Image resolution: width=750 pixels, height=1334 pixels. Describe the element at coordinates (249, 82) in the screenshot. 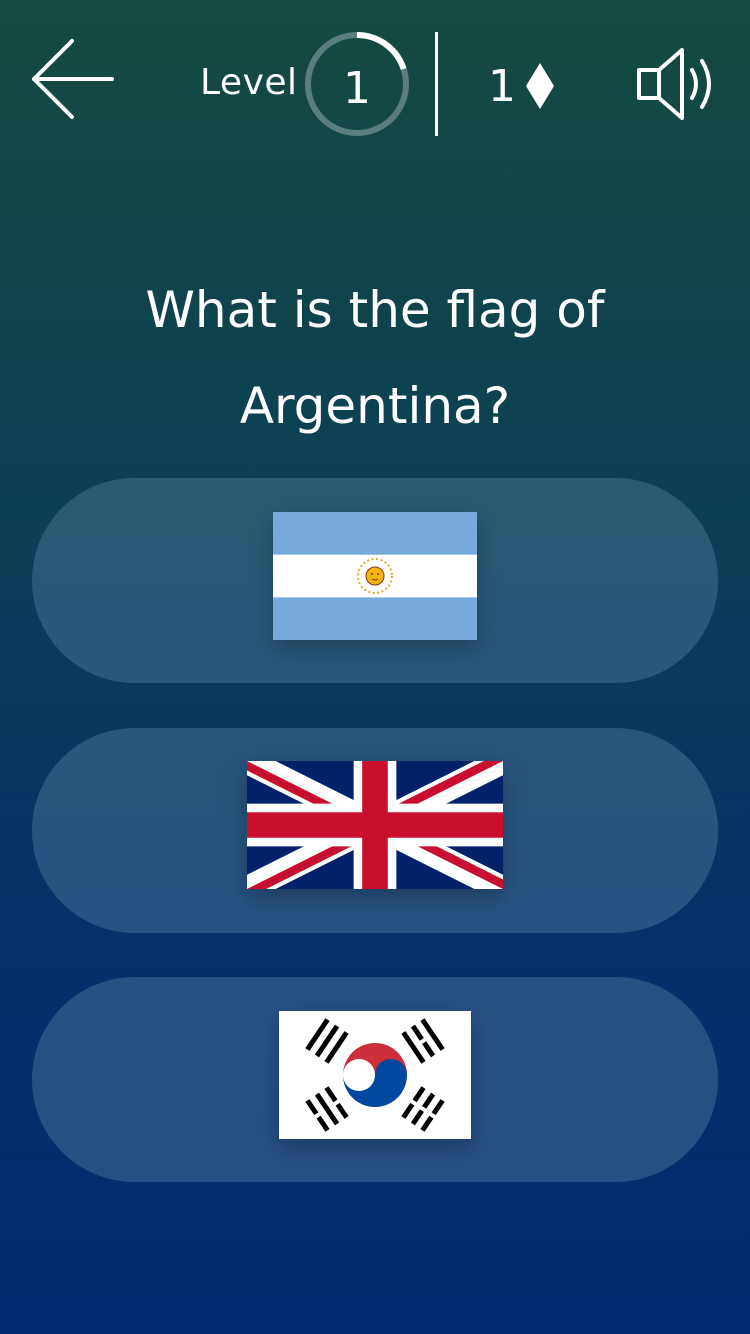

I see `level-label: Level` at that location.